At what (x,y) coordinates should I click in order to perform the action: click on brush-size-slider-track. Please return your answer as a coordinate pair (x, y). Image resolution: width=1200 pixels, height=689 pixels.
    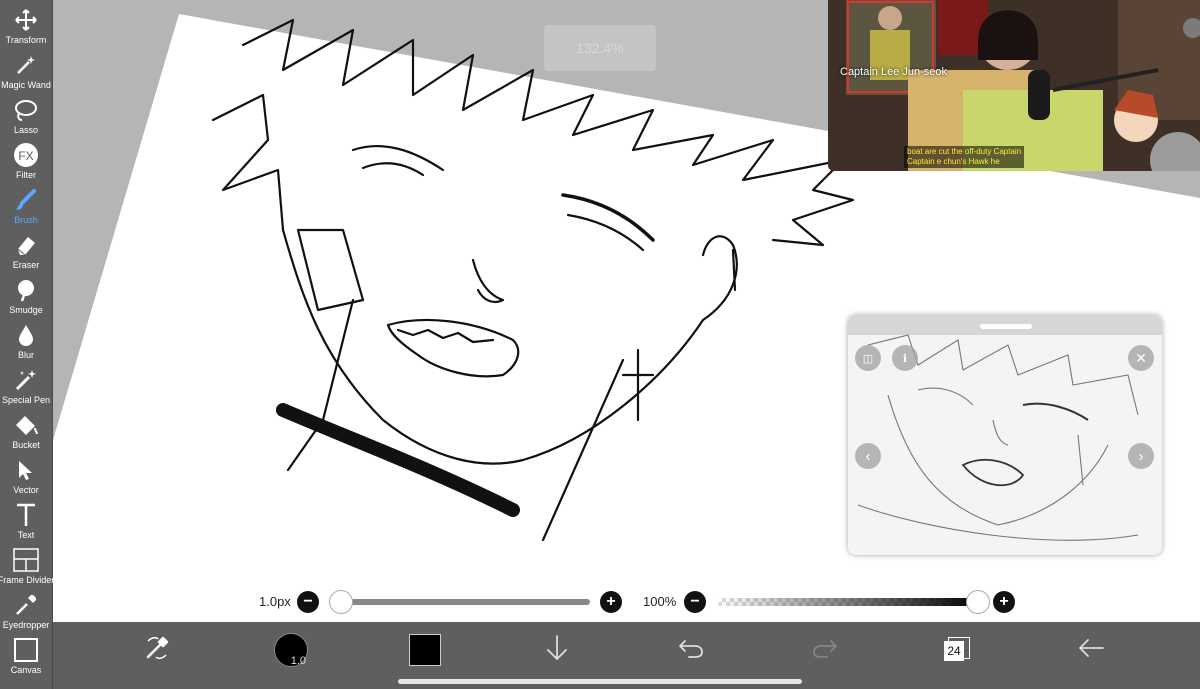
    Looking at the image, I should click on (465, 602).